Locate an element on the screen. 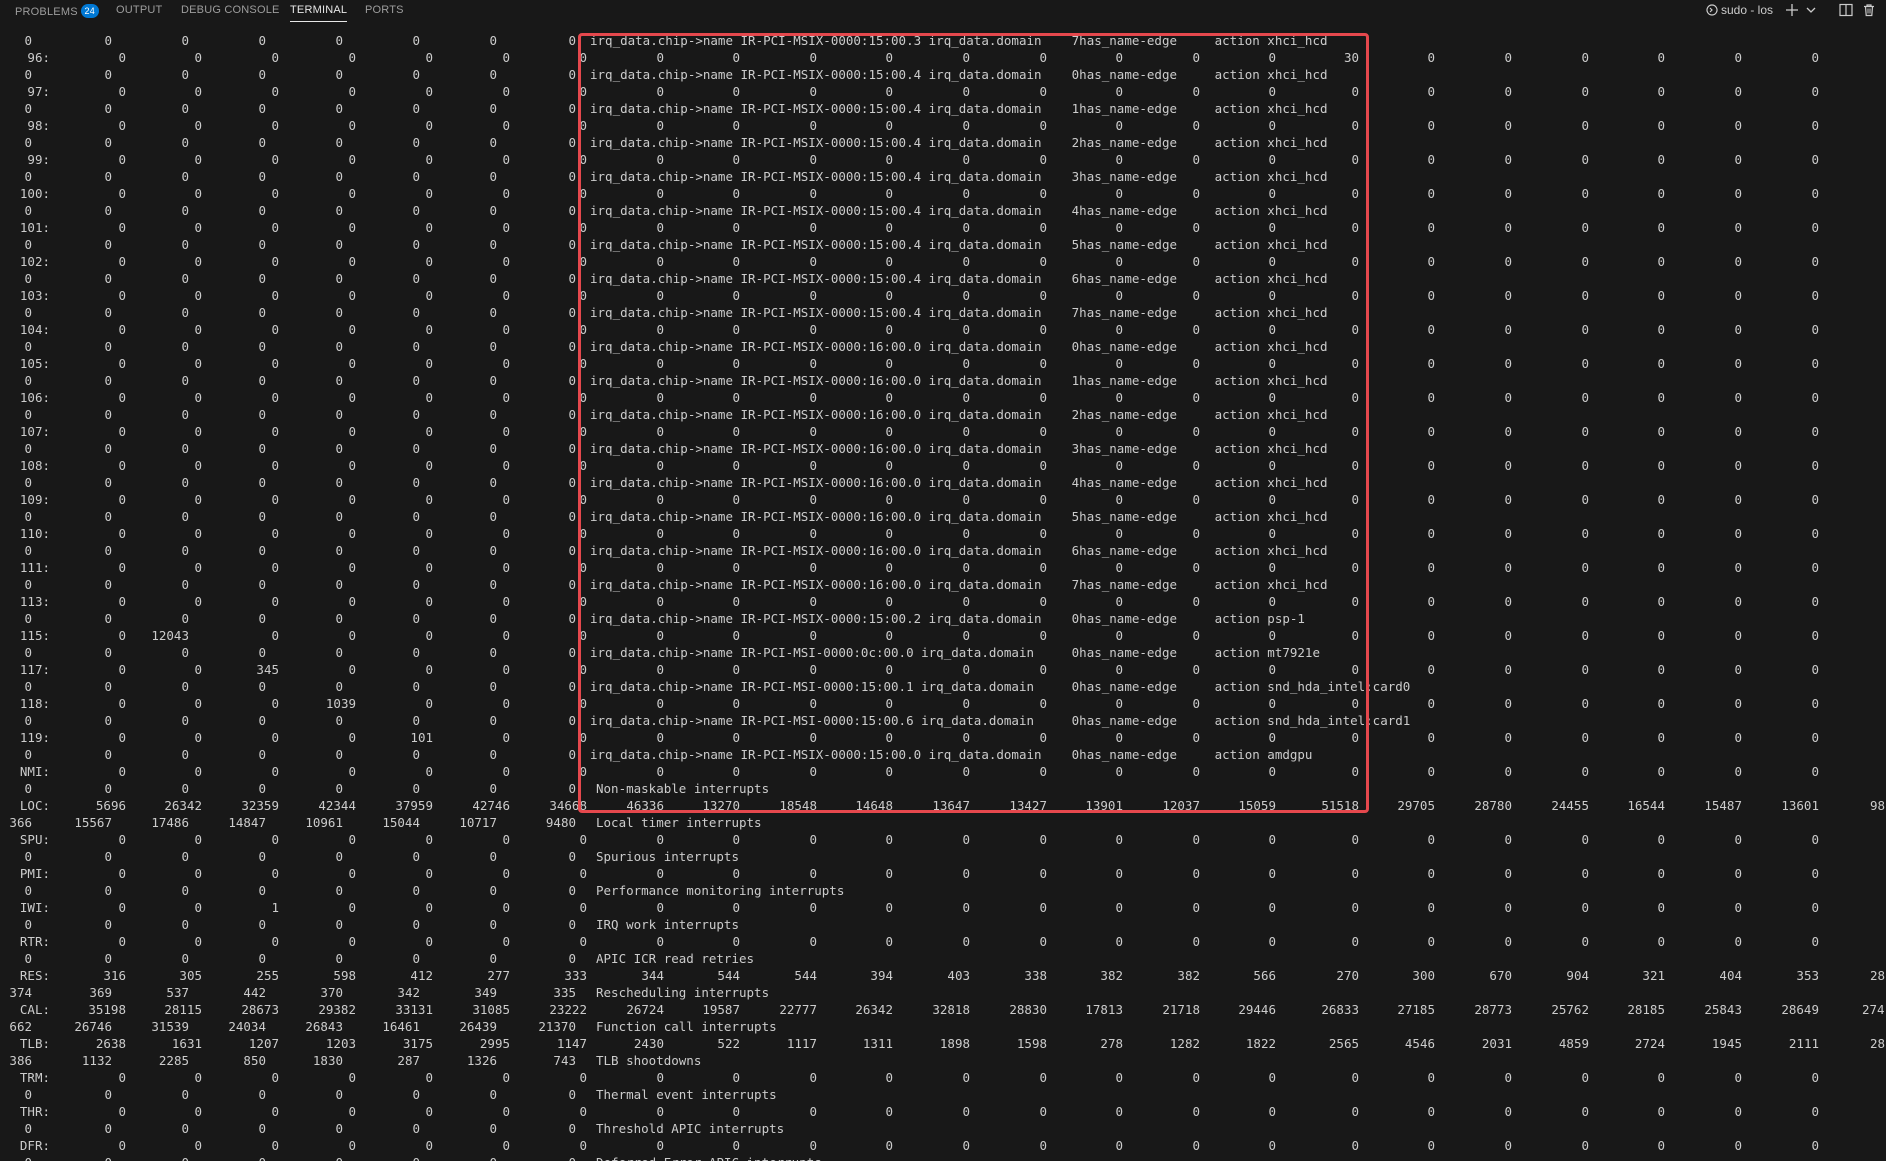 The height and width of the screenshot is (1161, 1886). split-icon is located at coordinates (1846, 10).